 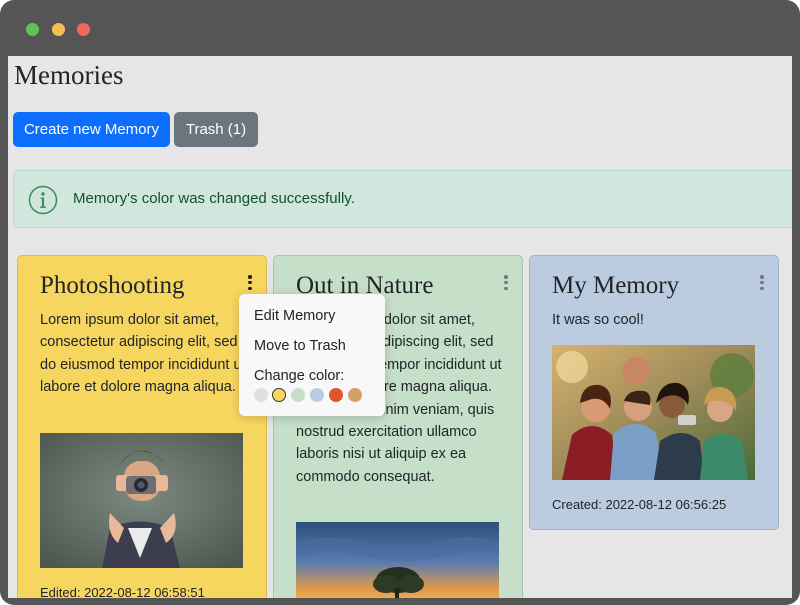 I want to click on success-alert: Memory's color was changed successfully., so click(x=402, y=199).